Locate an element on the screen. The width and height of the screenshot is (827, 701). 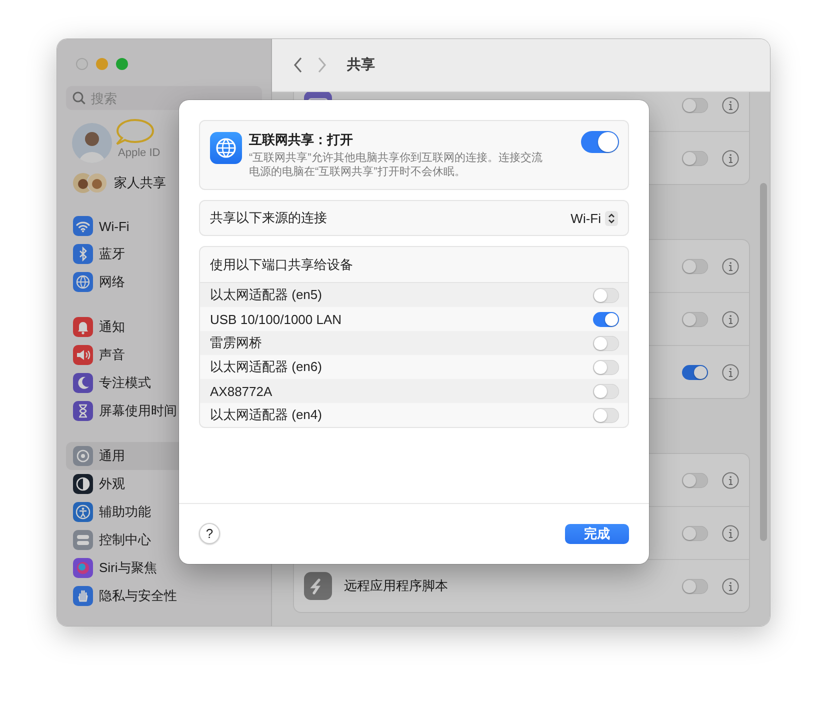
avatar is located at coordinates (92, 143).